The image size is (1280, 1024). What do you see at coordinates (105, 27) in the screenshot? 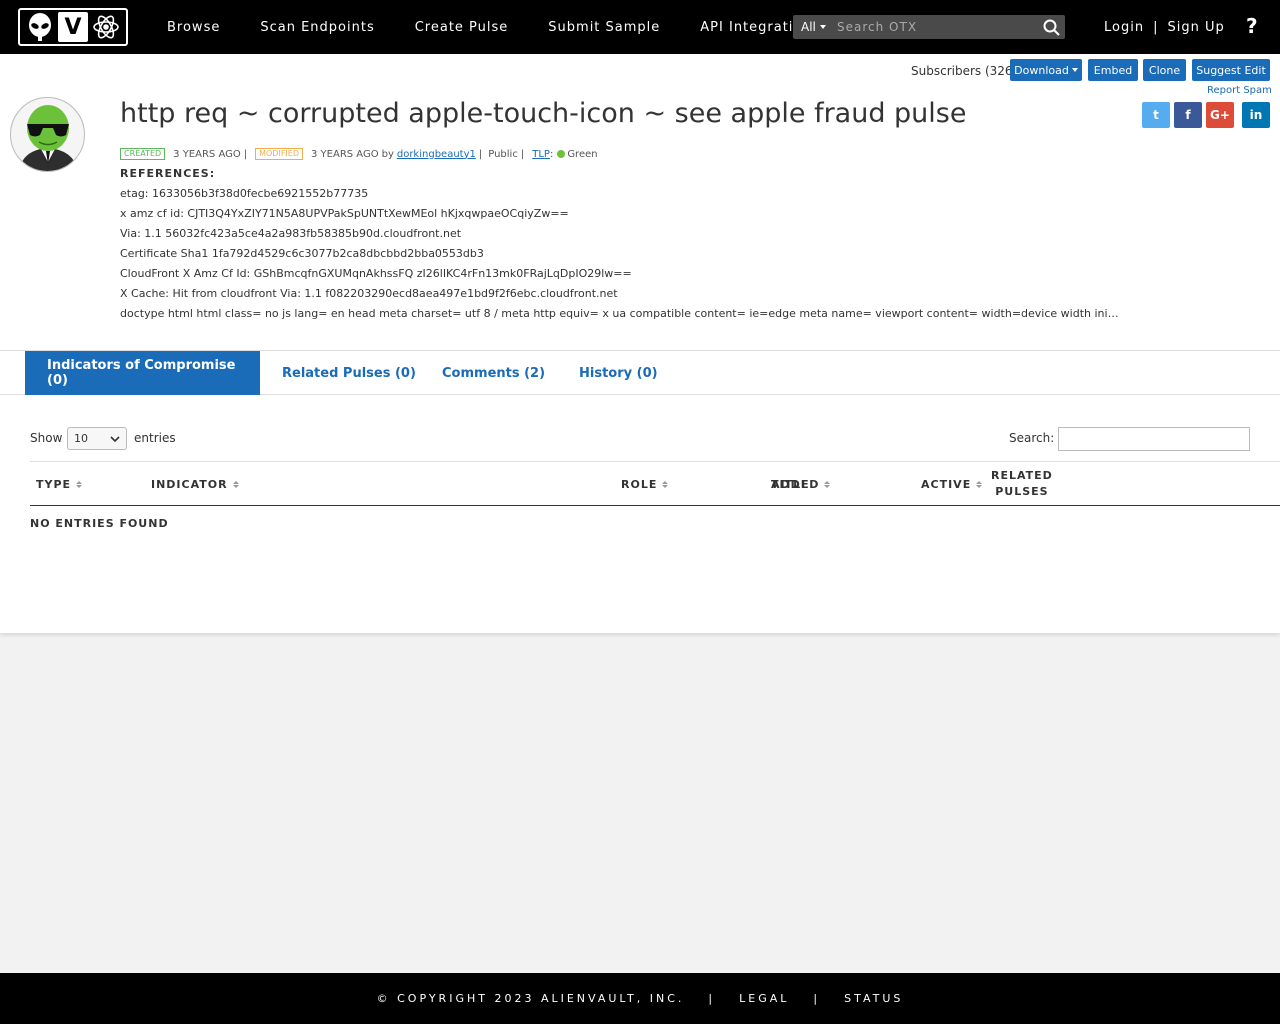
I see `atom-icon` at bounding box center [105, 27].